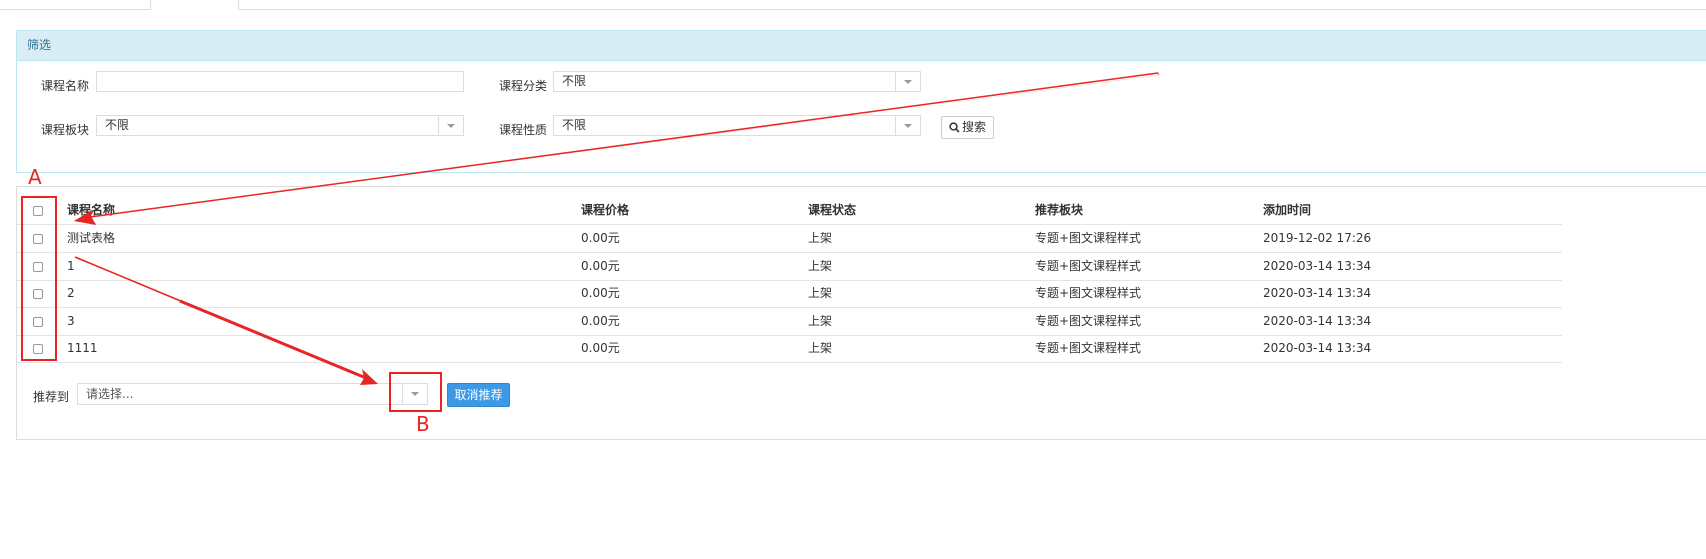  What do you see at coordinates (273, 339) in the screenshot?
I see `annotation-arrow-b-shaft-thick` at bounding box center [273, 339].